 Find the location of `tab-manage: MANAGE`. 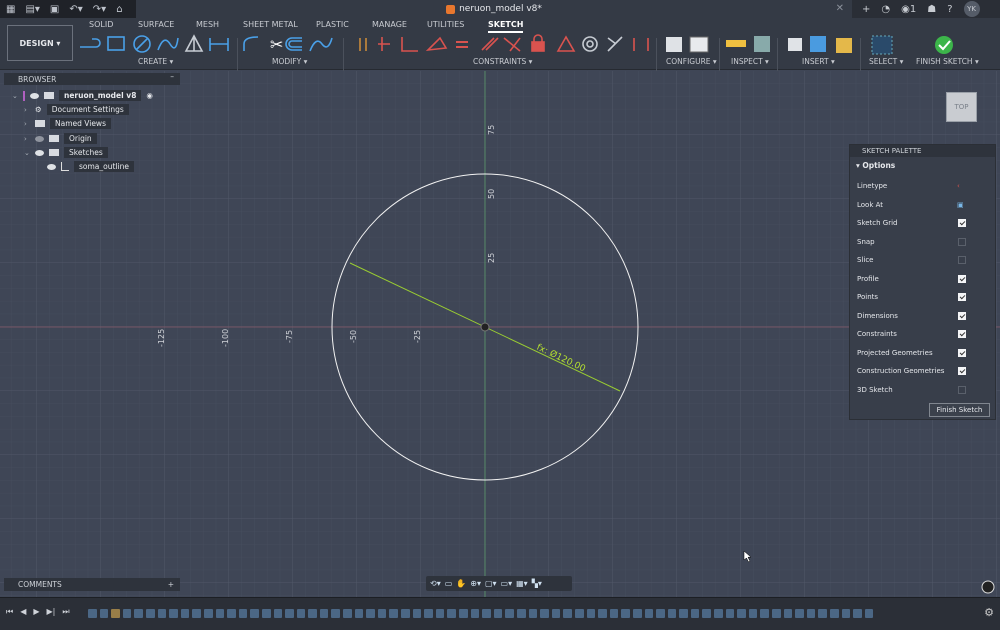

tab-manage: MANAGE is located at coordinates (389, 24).